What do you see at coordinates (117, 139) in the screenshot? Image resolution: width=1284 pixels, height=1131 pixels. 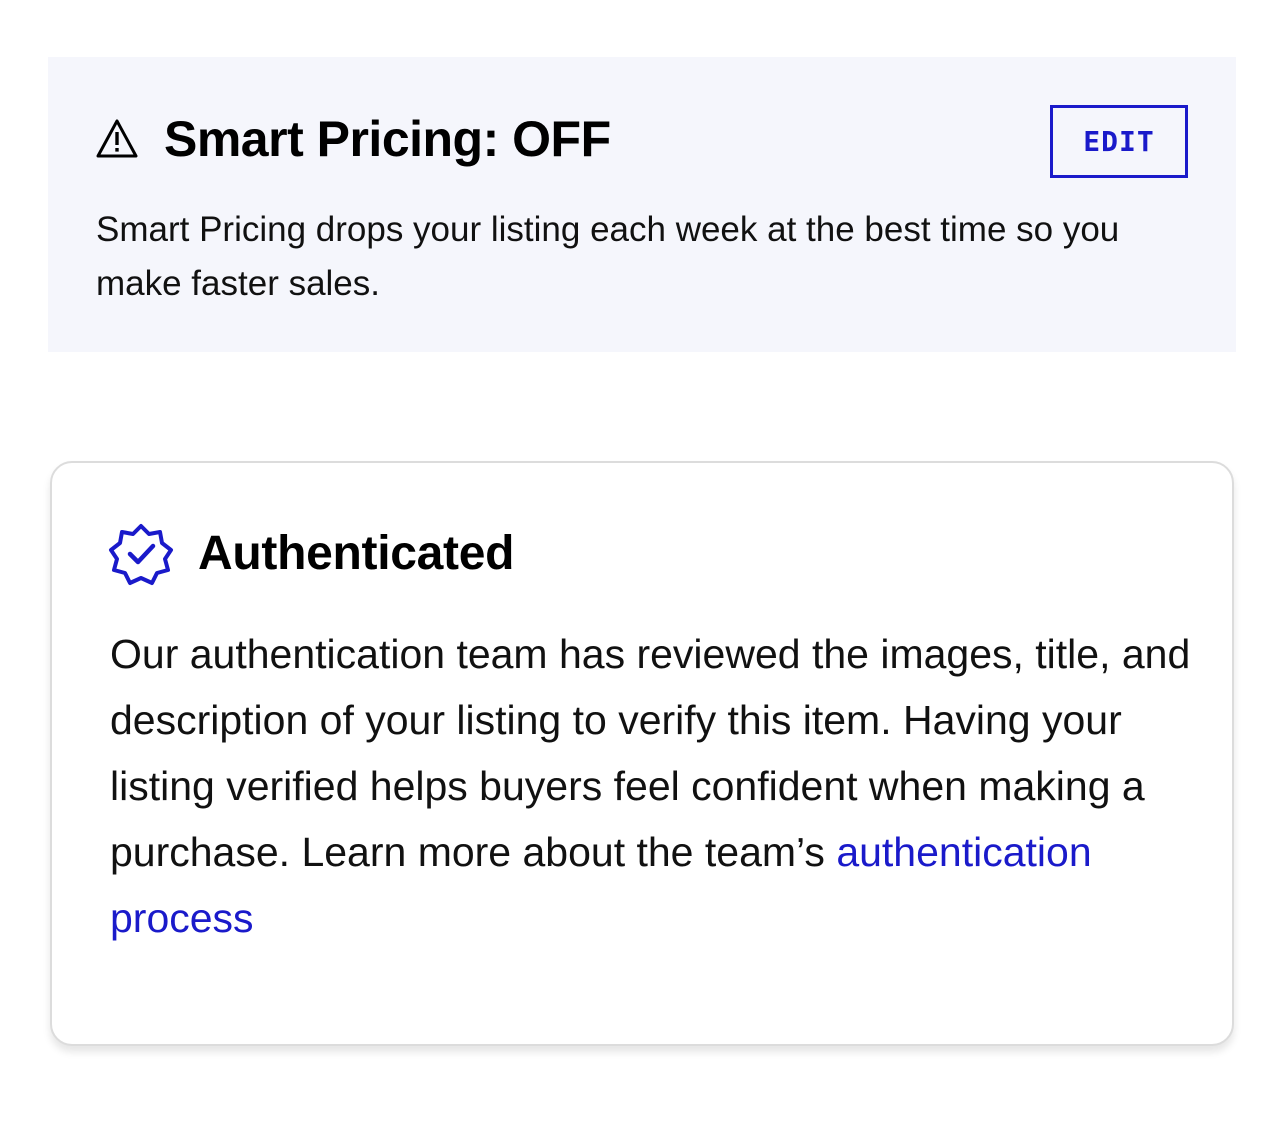 I see `warning-icon` at bounding box center [117, 139].